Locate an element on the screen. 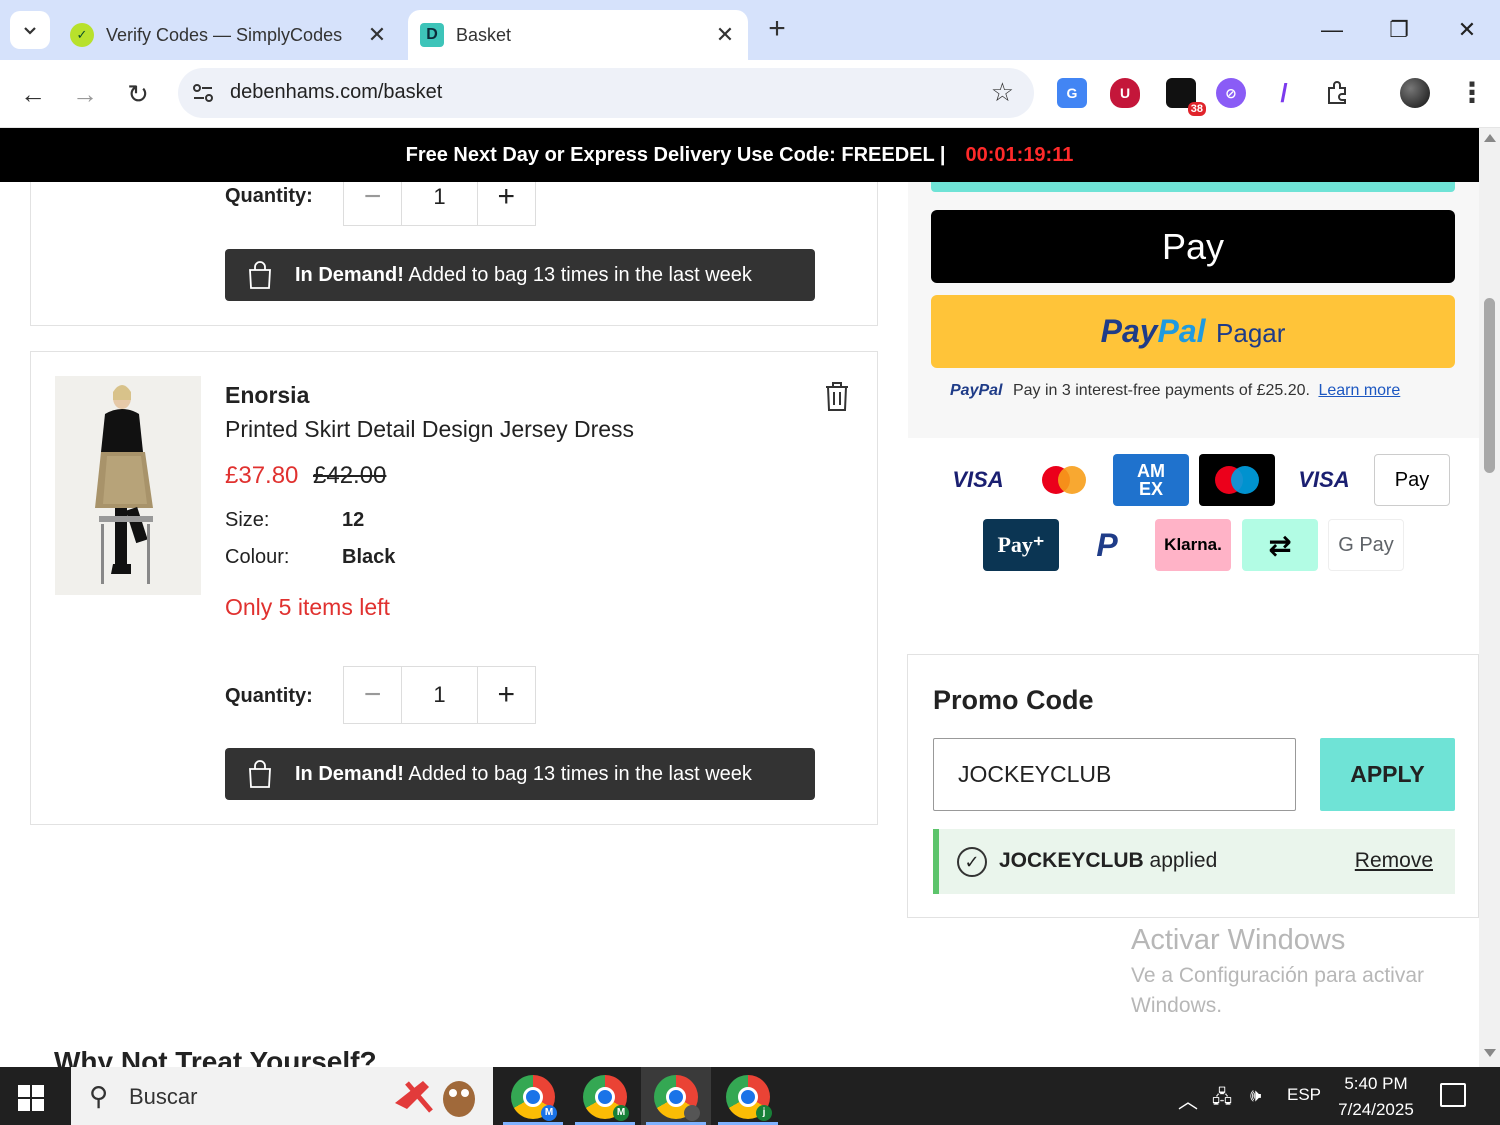  chrome-app-icon: j is located at coordinates (749, 1098).